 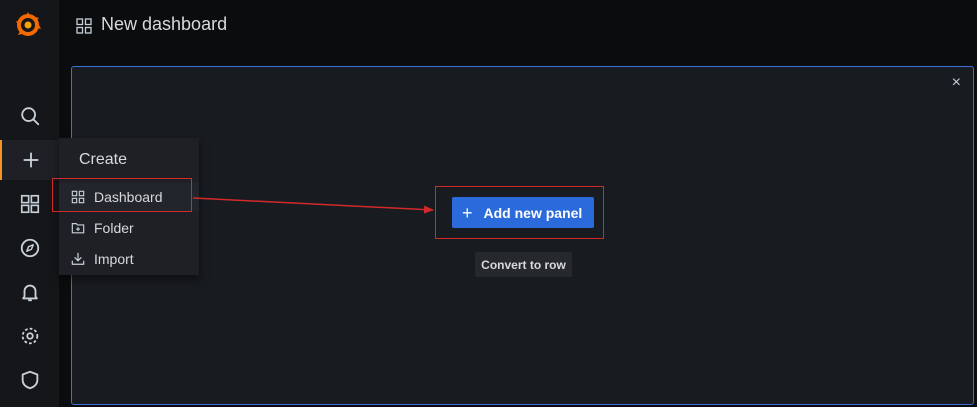 What do you see at coordinates (78, 258) in the screenshot?
I see `import-icon` at bounding box center [78, 258].